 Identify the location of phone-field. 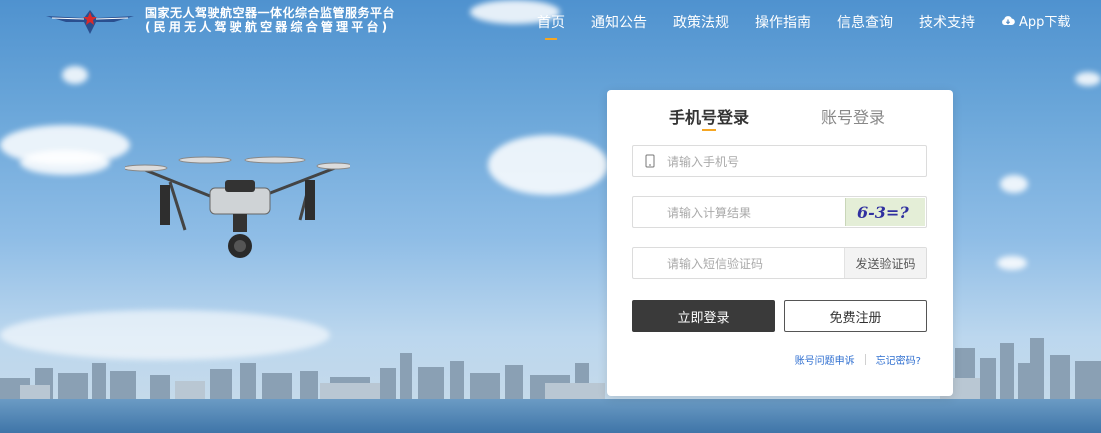
(779, 161).